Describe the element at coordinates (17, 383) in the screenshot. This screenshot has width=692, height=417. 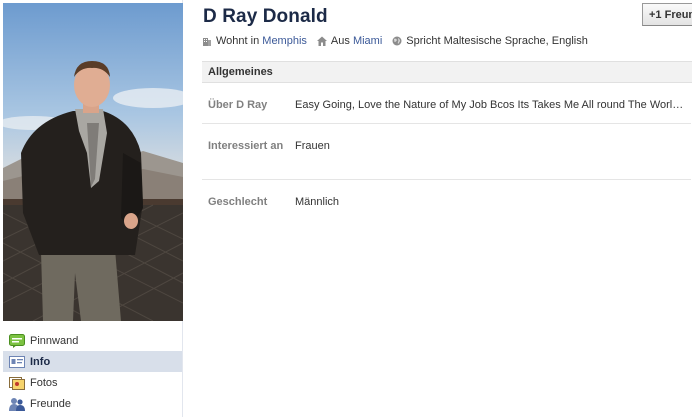
I see `photos-icon` at that location.